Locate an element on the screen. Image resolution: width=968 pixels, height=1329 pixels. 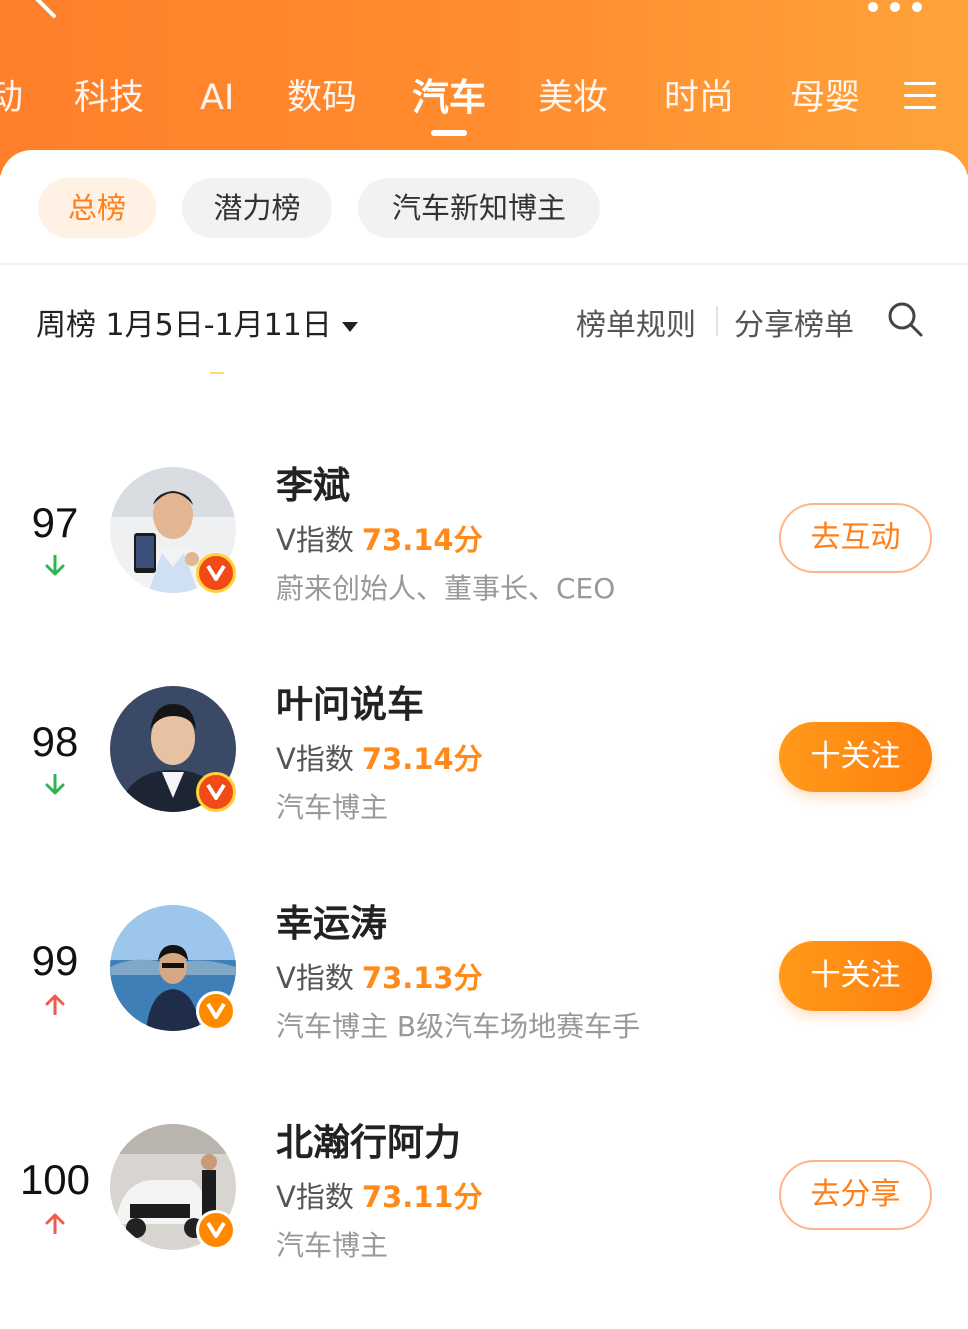
rules-link: 榜单规则 is located at coordinates (636, 322).